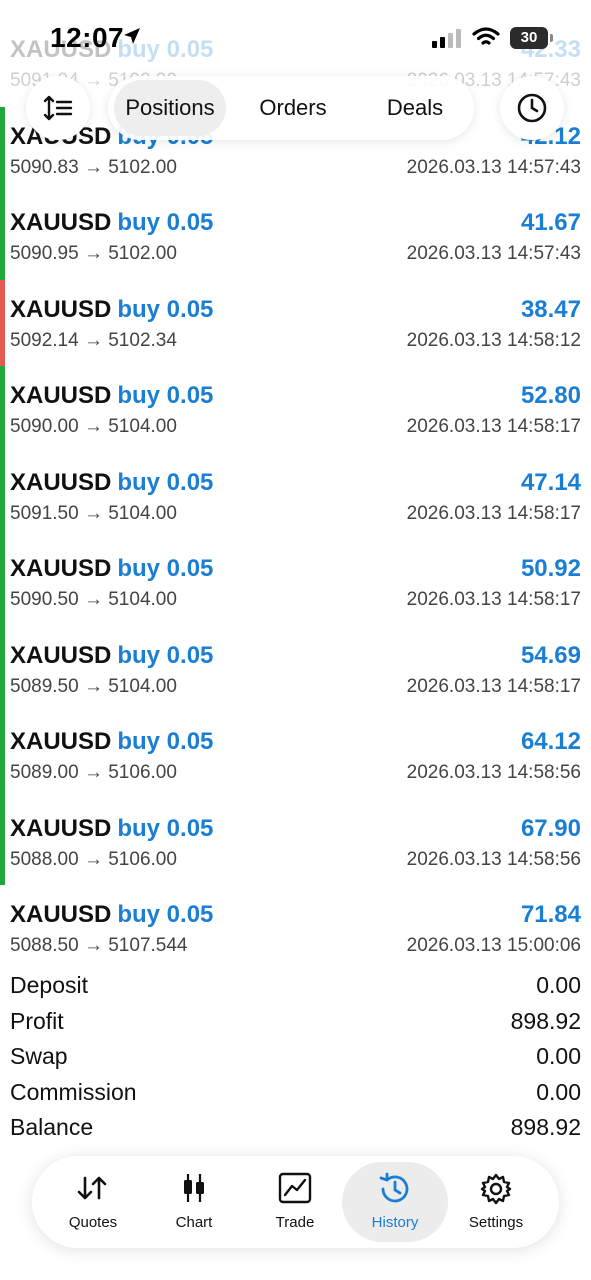 The width and height of the screenshot is (591, 1280). Describe the element at coordinates (92, 1188) in the screenshot. I see `quotes-icon` at that location.